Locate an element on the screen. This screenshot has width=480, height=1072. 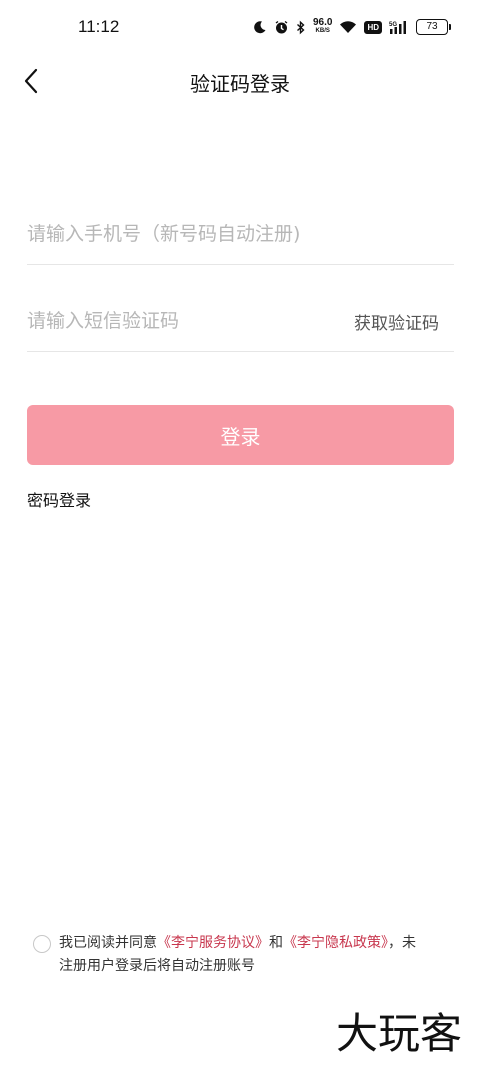
status-bar: 11:12 96.0 KB/S HD 5G 73 is located at coordinates (240, 28).